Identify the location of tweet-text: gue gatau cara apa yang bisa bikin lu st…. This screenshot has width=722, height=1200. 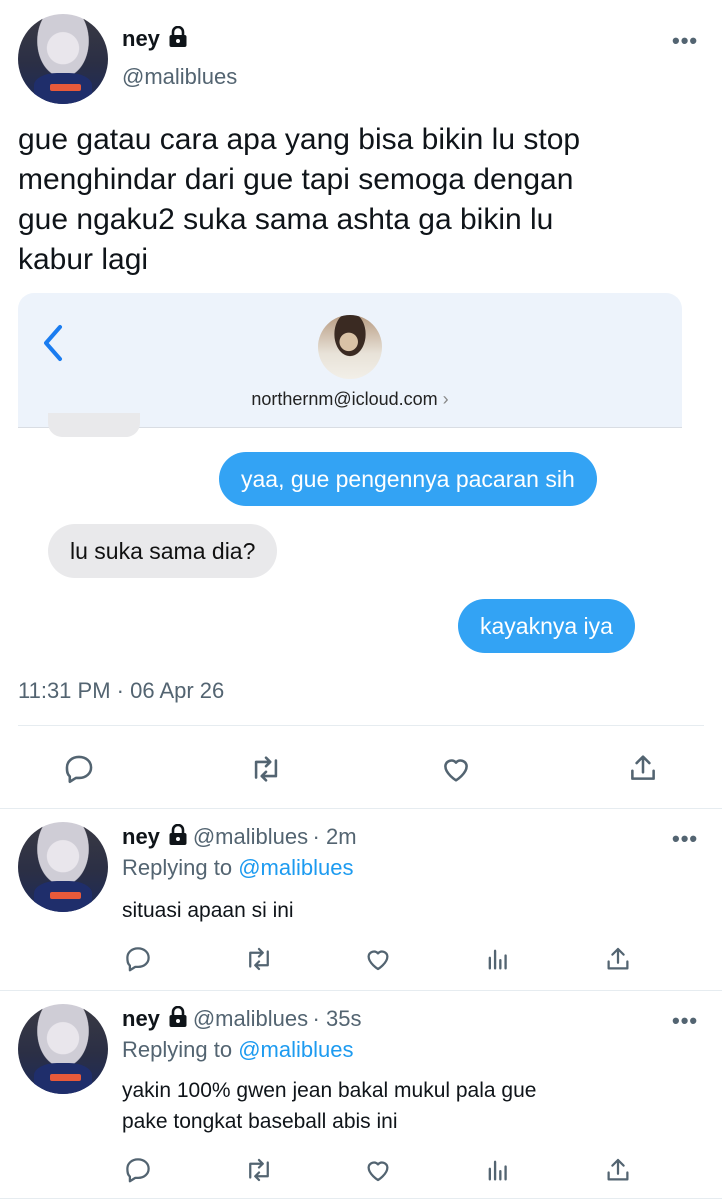
(299, 200).